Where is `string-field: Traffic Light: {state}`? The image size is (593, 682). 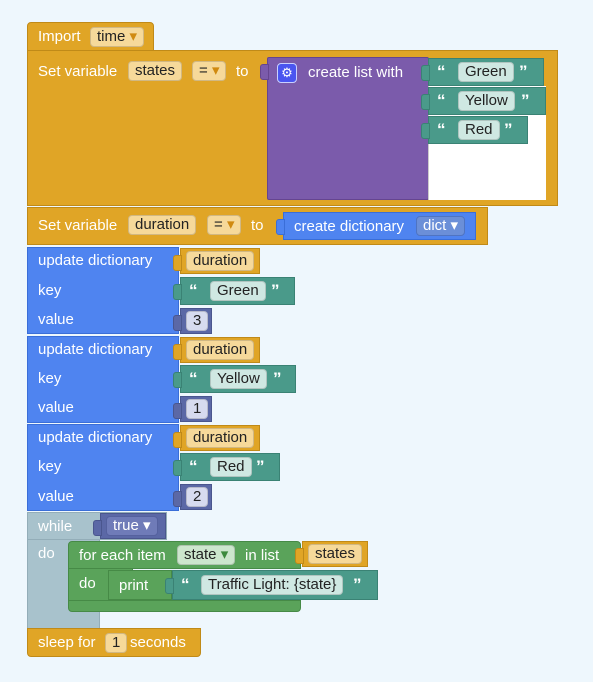
string-field: Traffic Light: {state} is located at coordinates (272, 585).